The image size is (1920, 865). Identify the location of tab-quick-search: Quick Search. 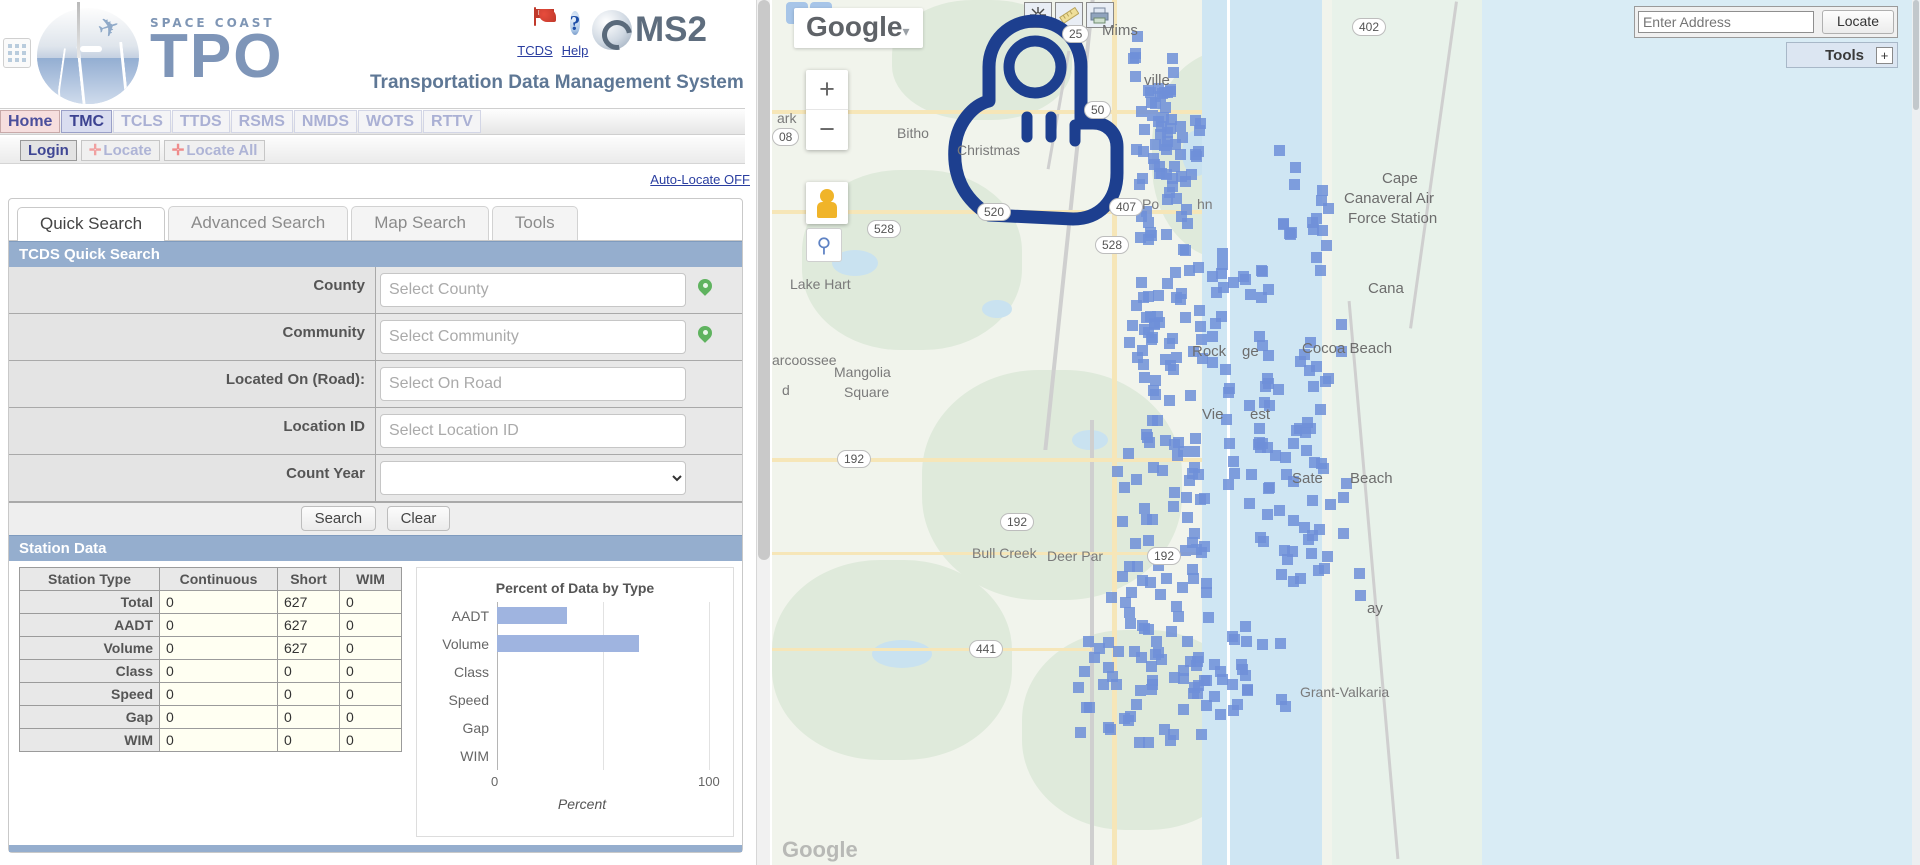
(91, 224).